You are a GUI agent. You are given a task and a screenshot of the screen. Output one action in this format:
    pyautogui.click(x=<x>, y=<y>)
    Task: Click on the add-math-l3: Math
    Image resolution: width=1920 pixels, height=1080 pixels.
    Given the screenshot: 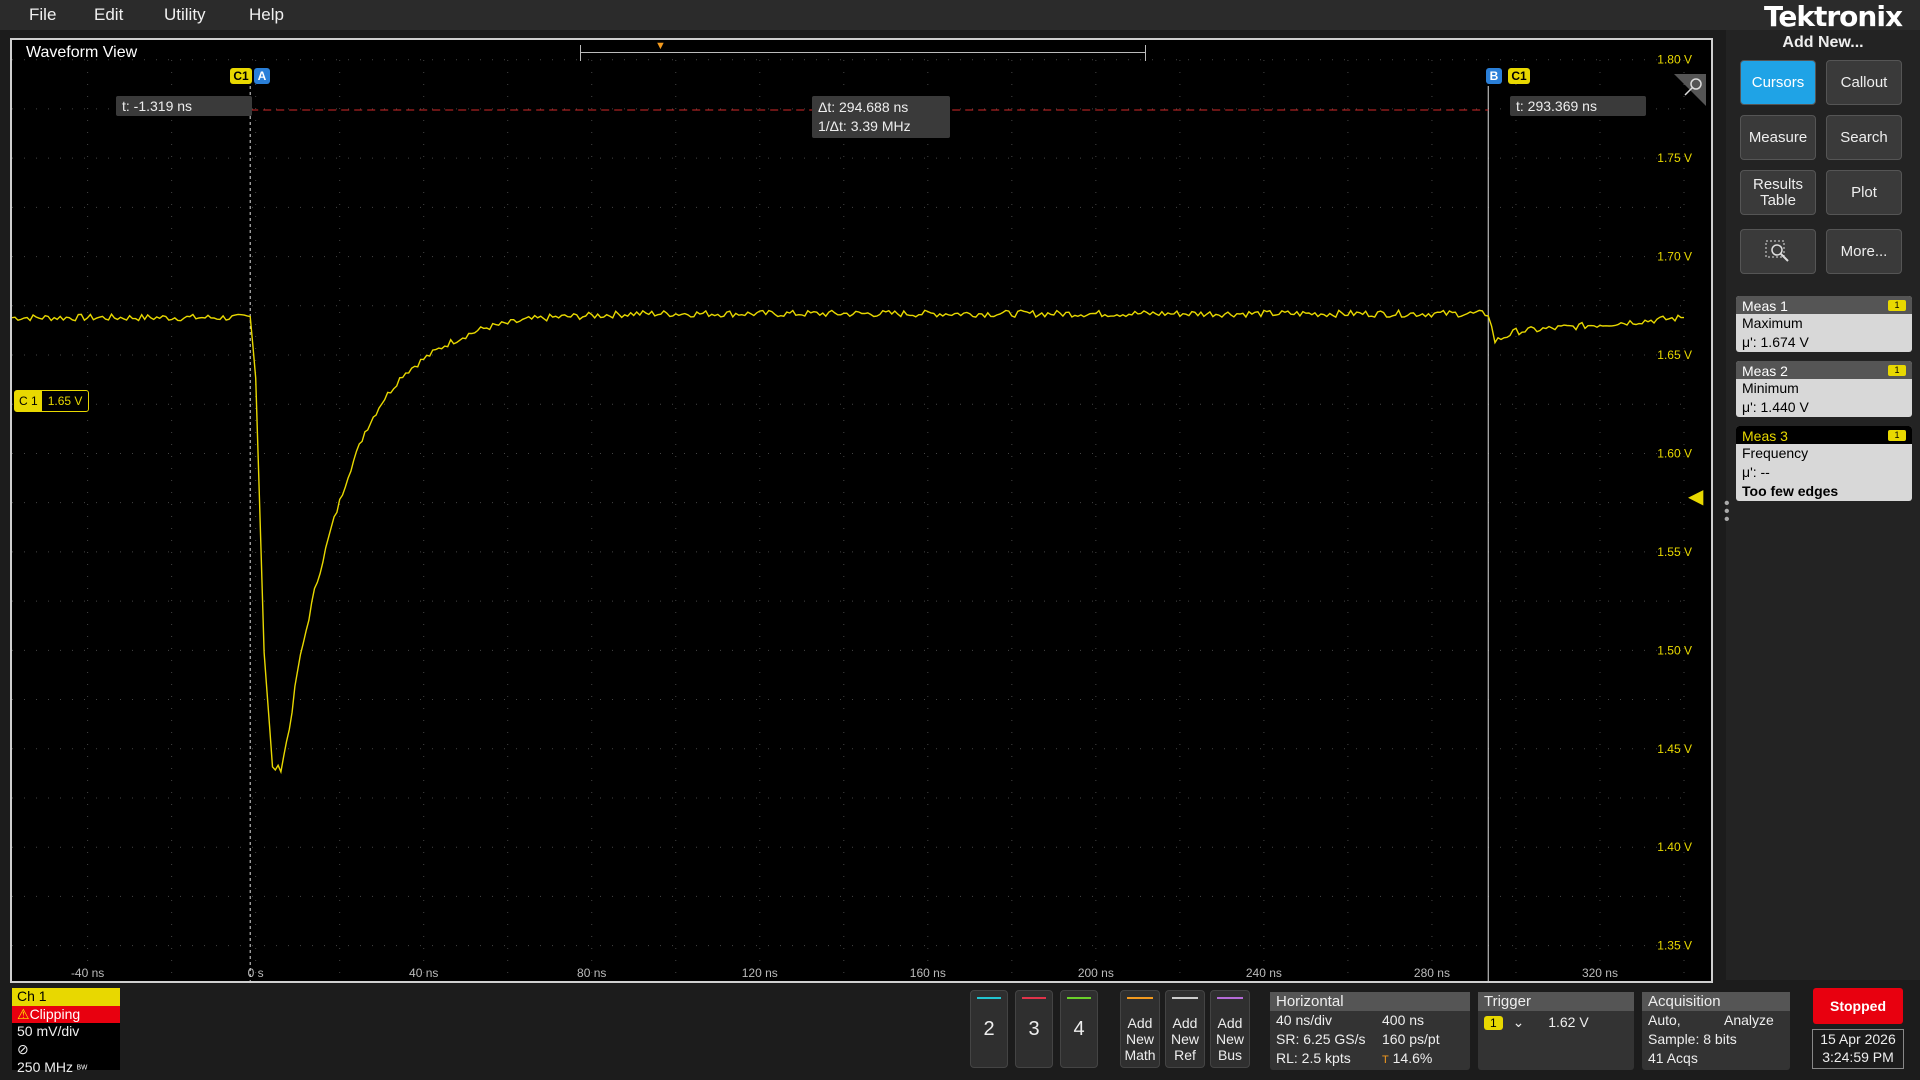 What is the action you would take?
    pyautogui.click(x=1140, y=1055)
    